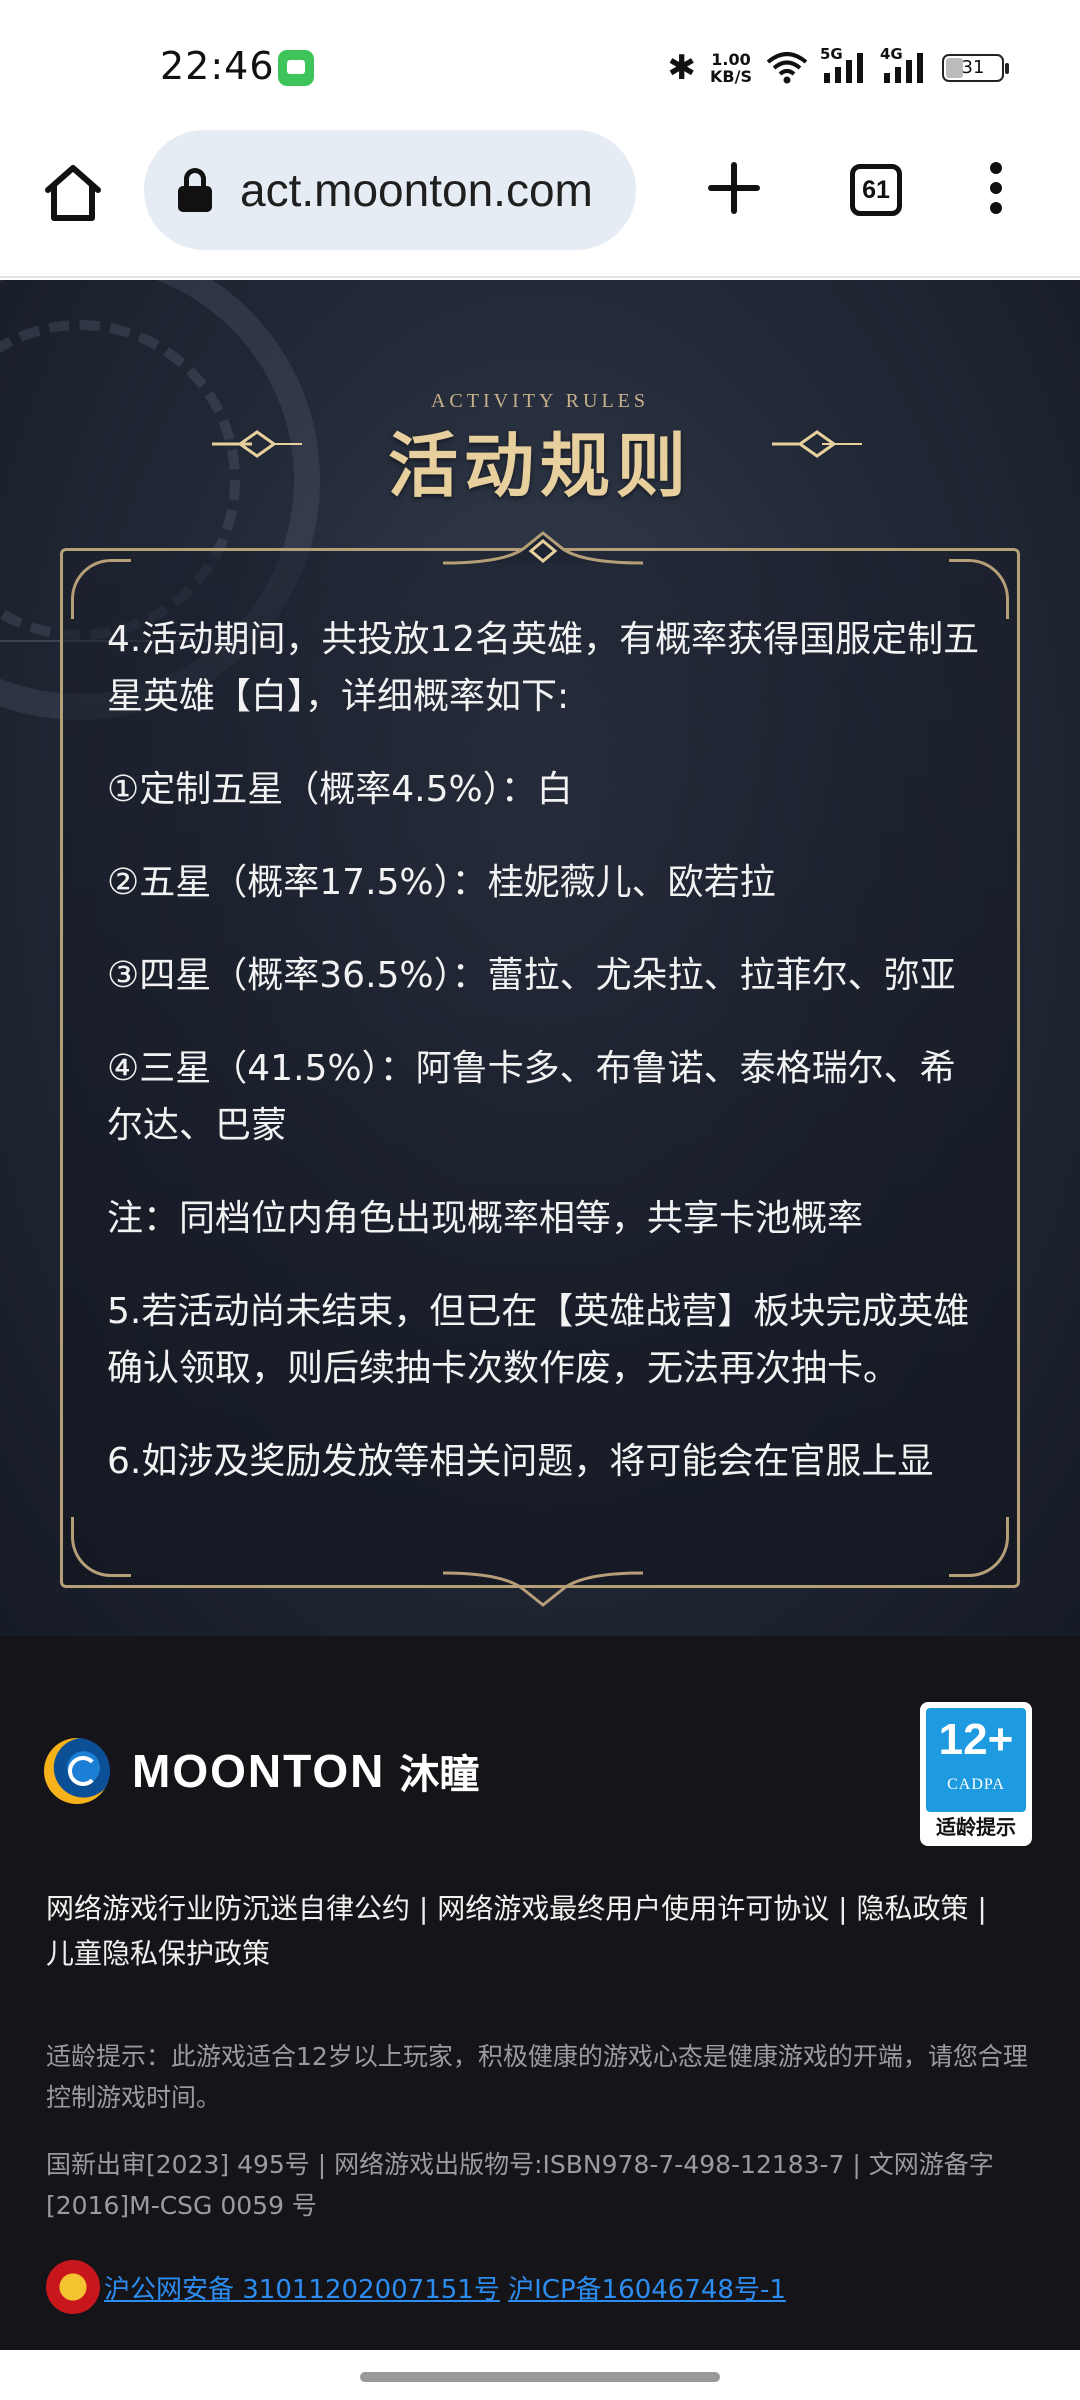  What do you see at coordinates (340, 789) in the screenshot?
I see `rule-paragraph: ①定制五星（概率4.5%）：白` at bounding box center [340, 789].